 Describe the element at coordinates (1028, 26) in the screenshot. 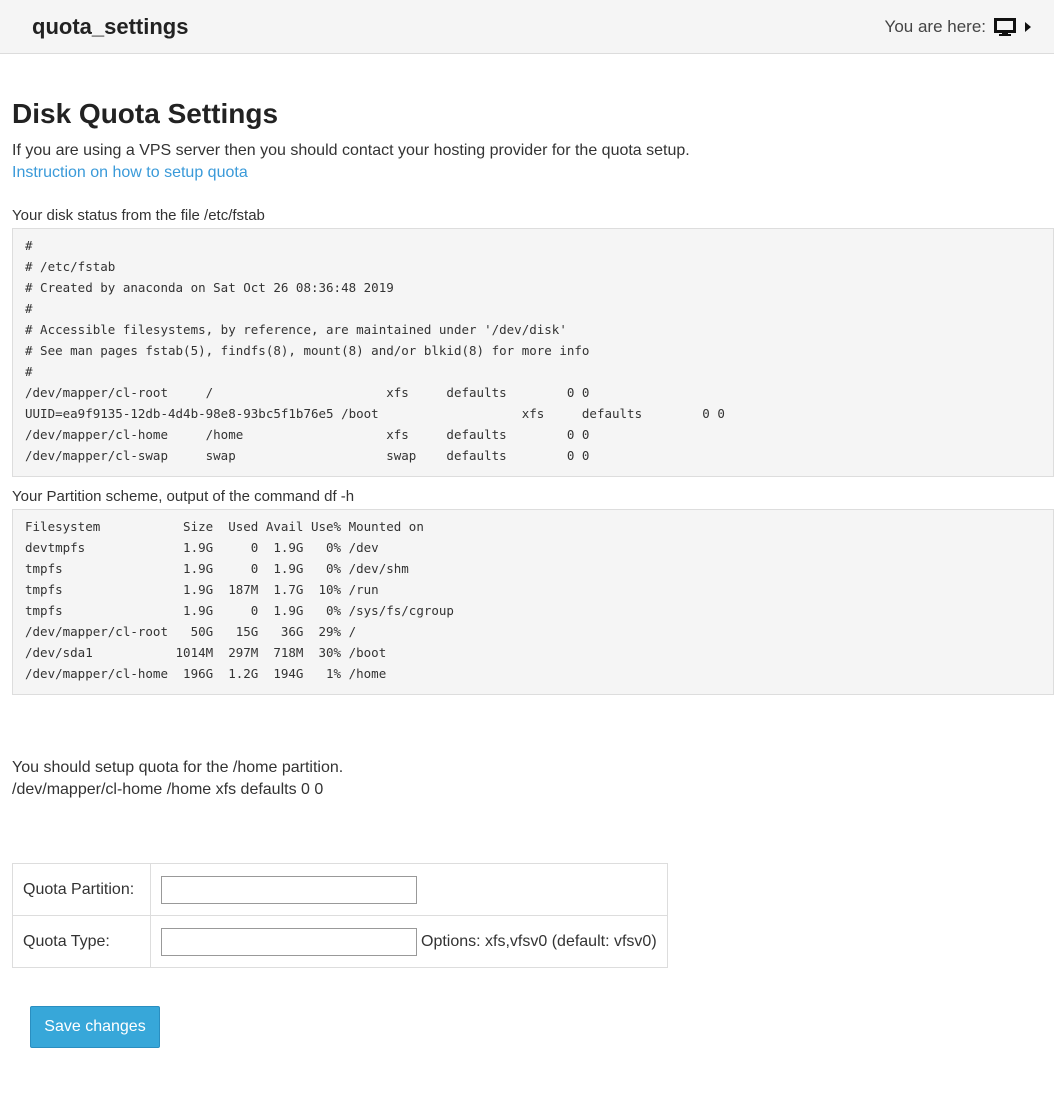

I see `caret-right-icon` at that location.